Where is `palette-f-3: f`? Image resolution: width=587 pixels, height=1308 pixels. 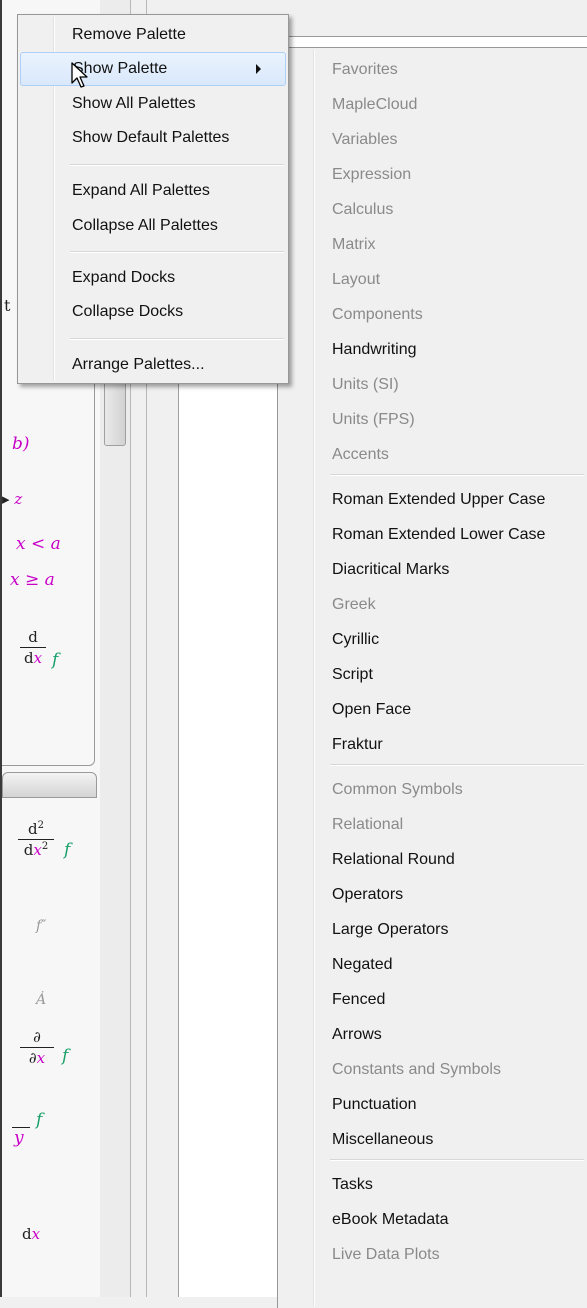 palette-f-3: f is located at coordinates (65, 1056).